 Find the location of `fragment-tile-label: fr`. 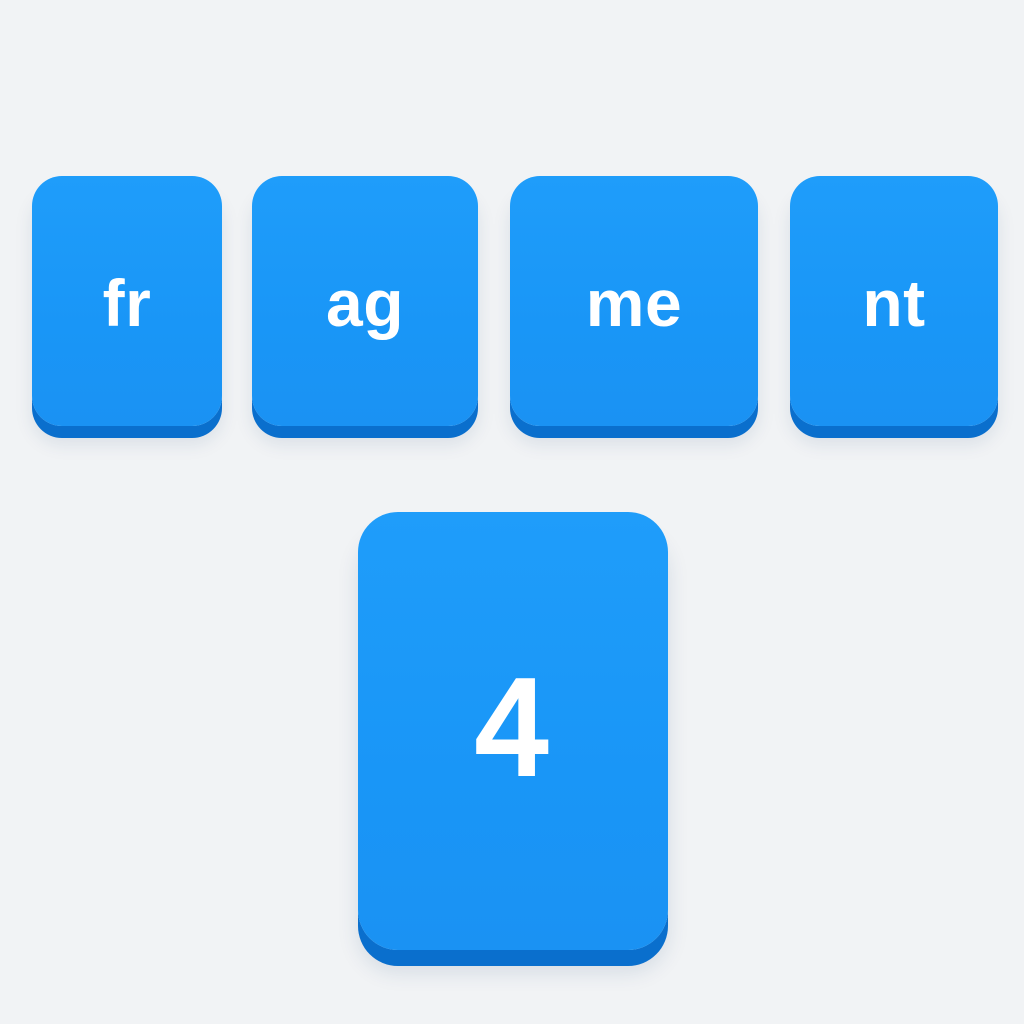

fragment-tile-label: fr is located at coordinates (127, 303).